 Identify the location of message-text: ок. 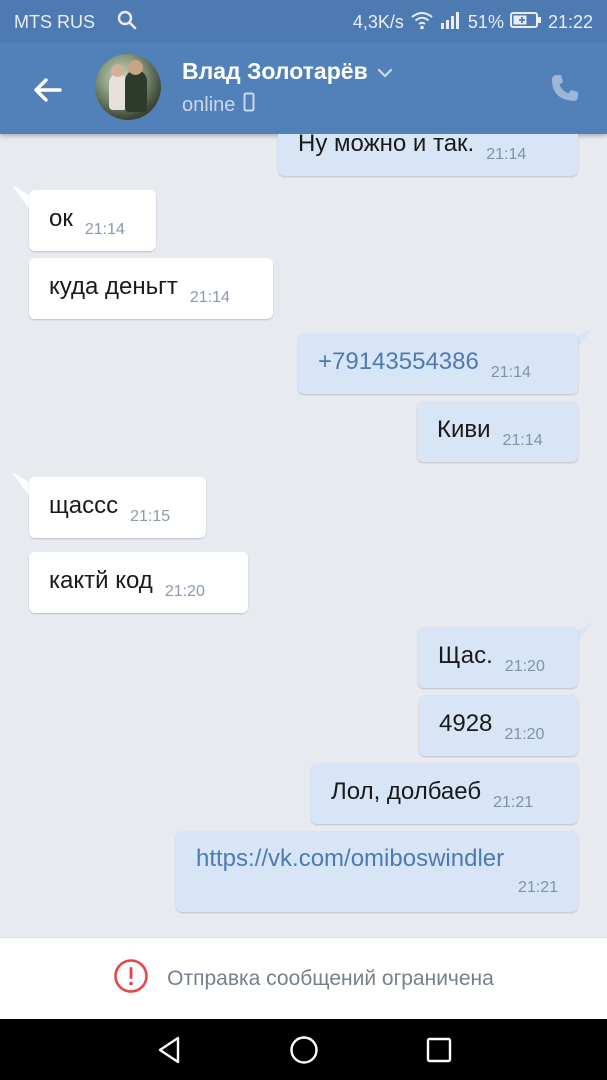
(61, 218).